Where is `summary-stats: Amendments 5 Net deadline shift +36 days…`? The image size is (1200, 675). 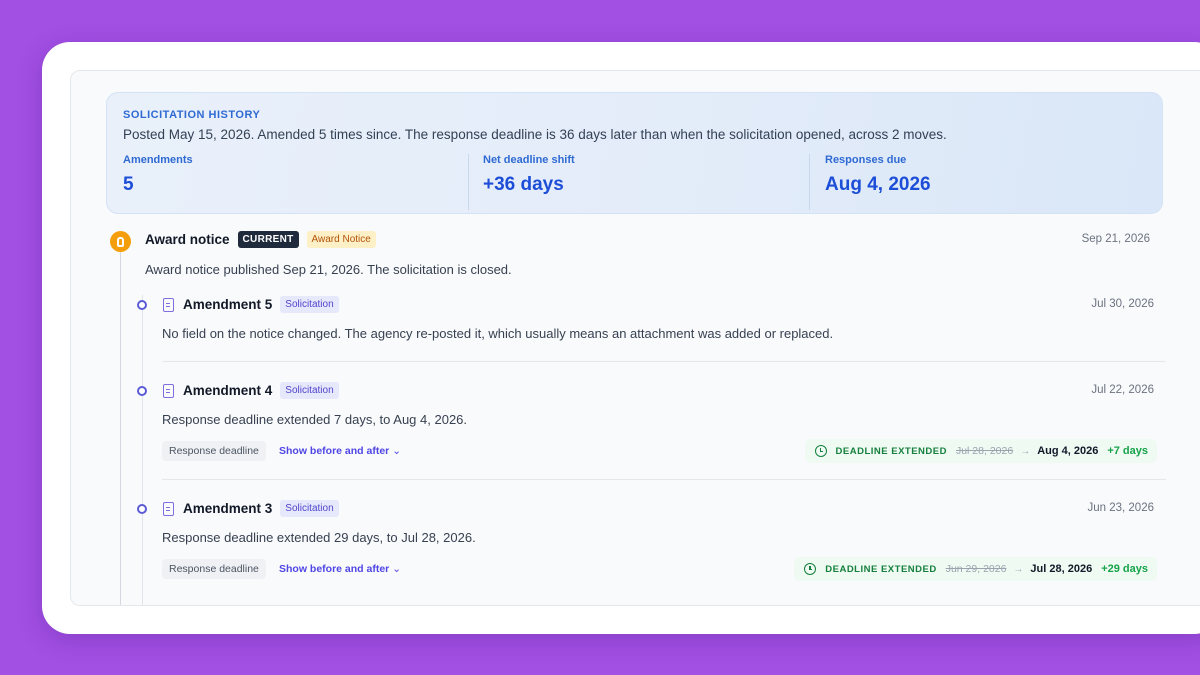
summary-stats: Amendments 5 Net deadline shift +36 days… is located at coordinates (634, 184).